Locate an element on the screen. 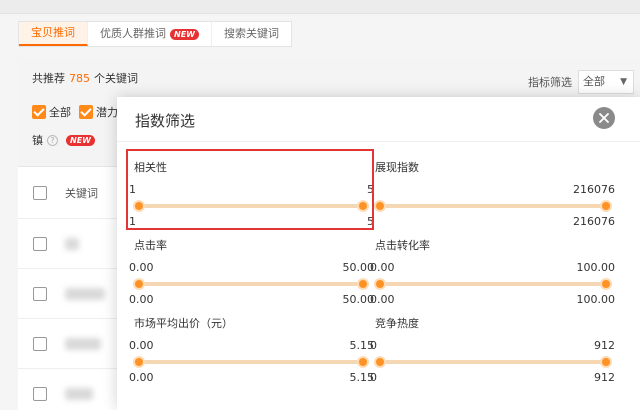  slider-high-value: 5 is located at coordinates (370, 221).